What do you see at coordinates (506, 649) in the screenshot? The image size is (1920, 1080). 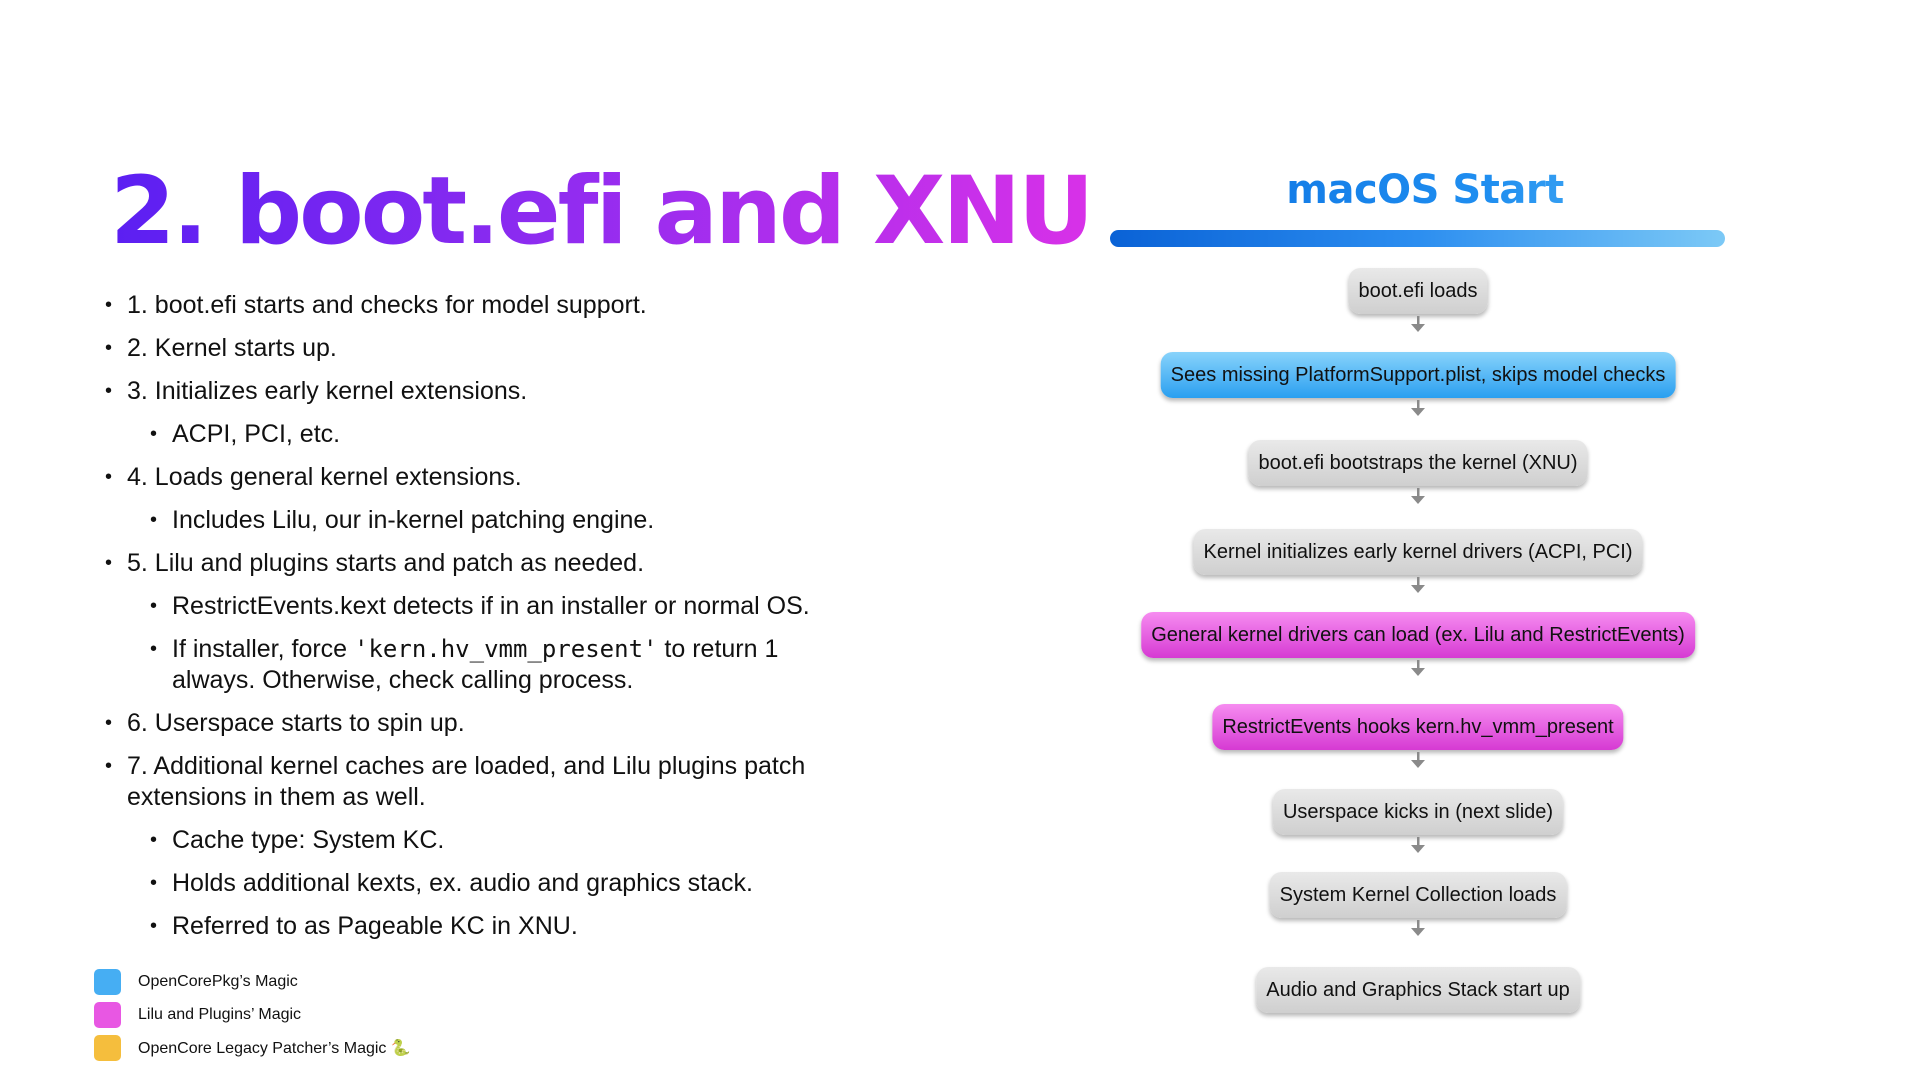 I see `code-snippet: 'kern.hv_vmm_present'` at bounding box center [506, 649].